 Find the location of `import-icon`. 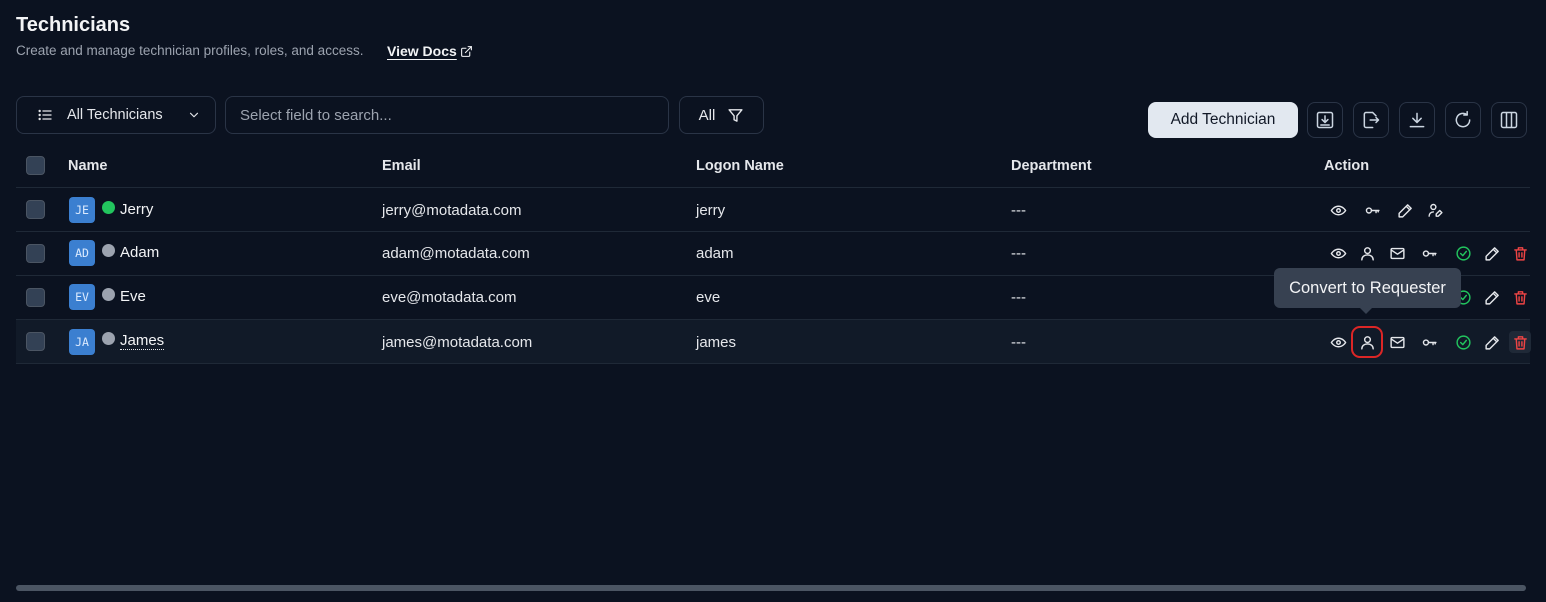

import-icon is located at coordinates (1325, 120).